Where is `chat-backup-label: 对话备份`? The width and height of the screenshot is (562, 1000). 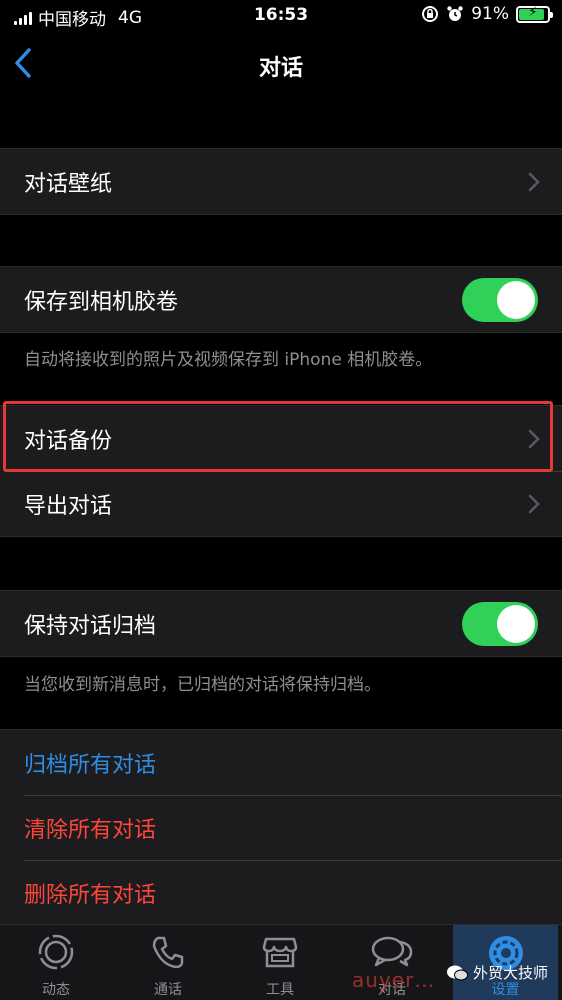 chat-backup-label: 对话备份 is located at coordinates (68, 441).